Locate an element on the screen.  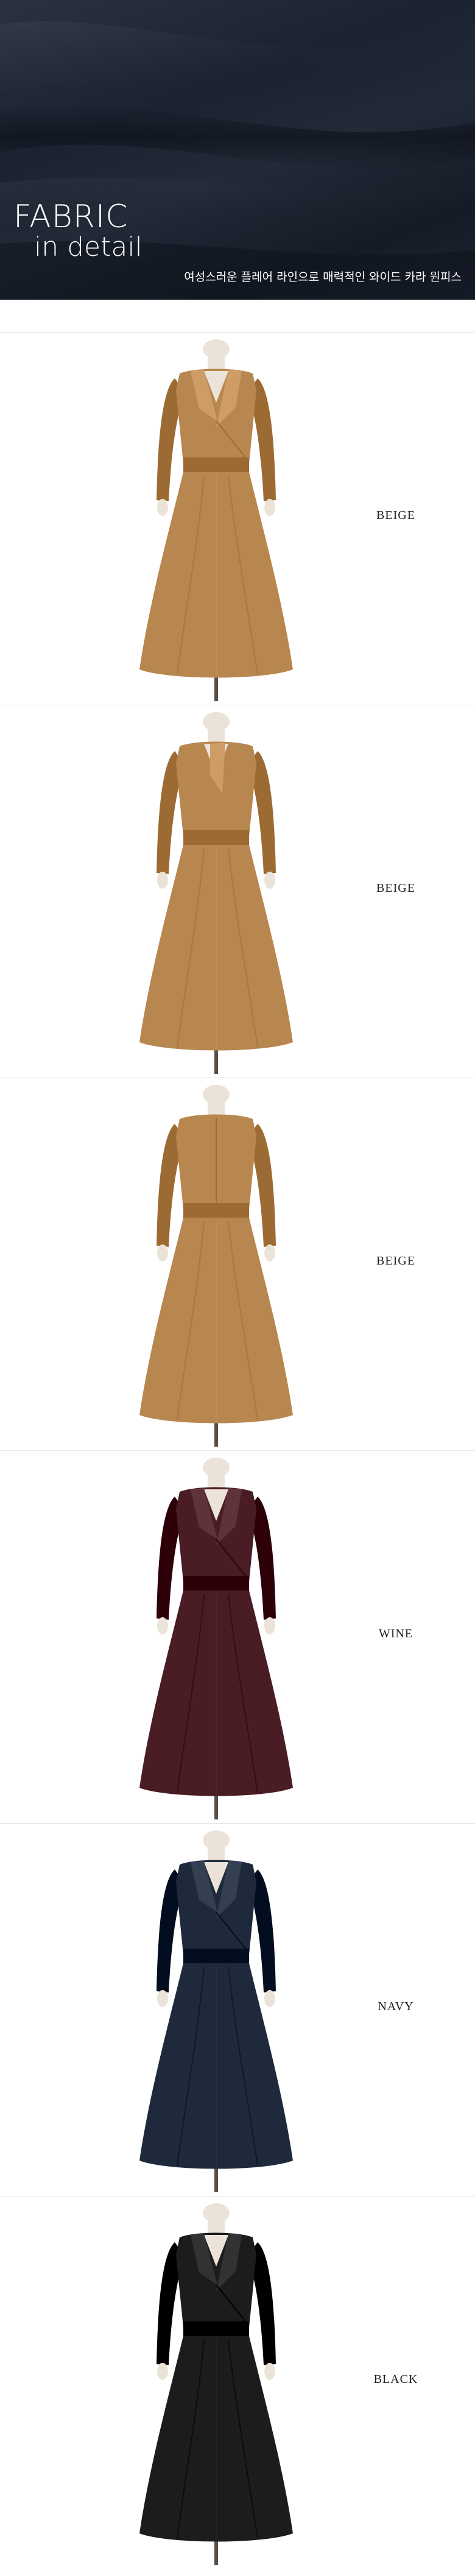
color-row-beige-back: BEIGE is located at coordinates (237, 1264).